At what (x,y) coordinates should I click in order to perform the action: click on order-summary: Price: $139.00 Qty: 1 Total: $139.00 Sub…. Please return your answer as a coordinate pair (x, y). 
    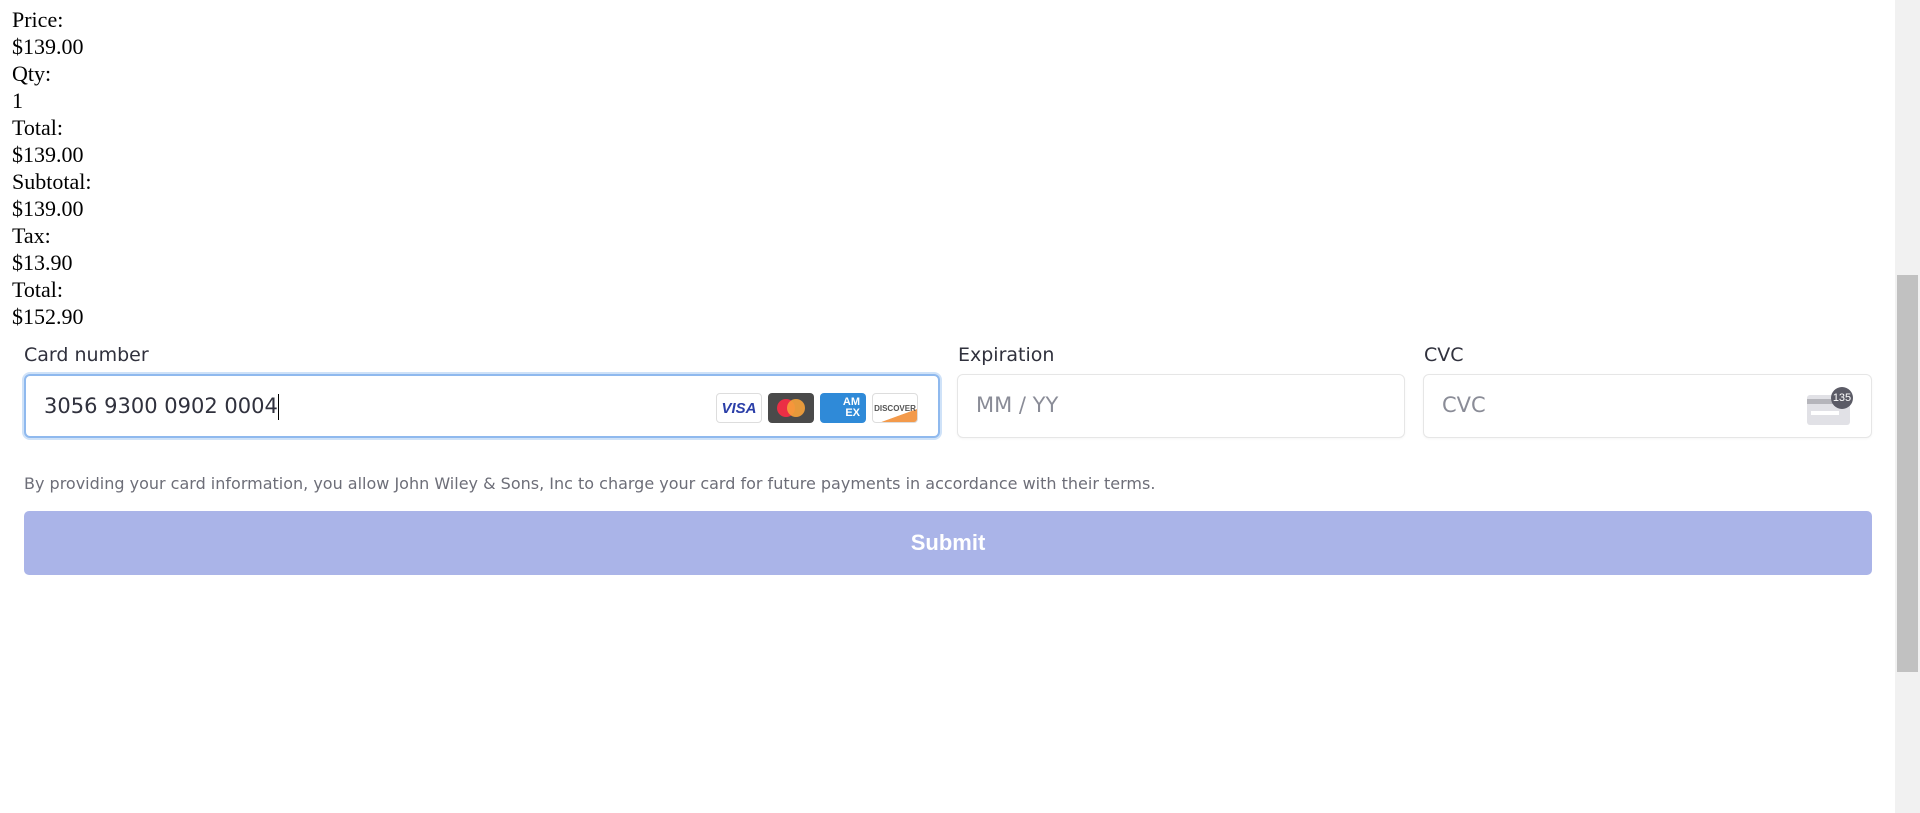
    Looking at the image, I should click on (51, 168).